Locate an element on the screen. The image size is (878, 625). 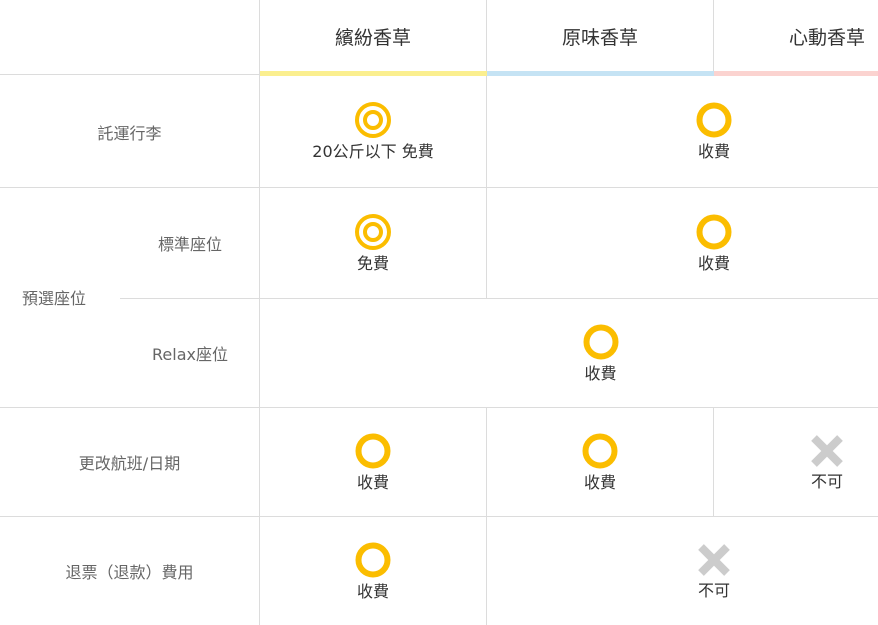
label-text: 標準座位 is located at coordinates (189, 244).